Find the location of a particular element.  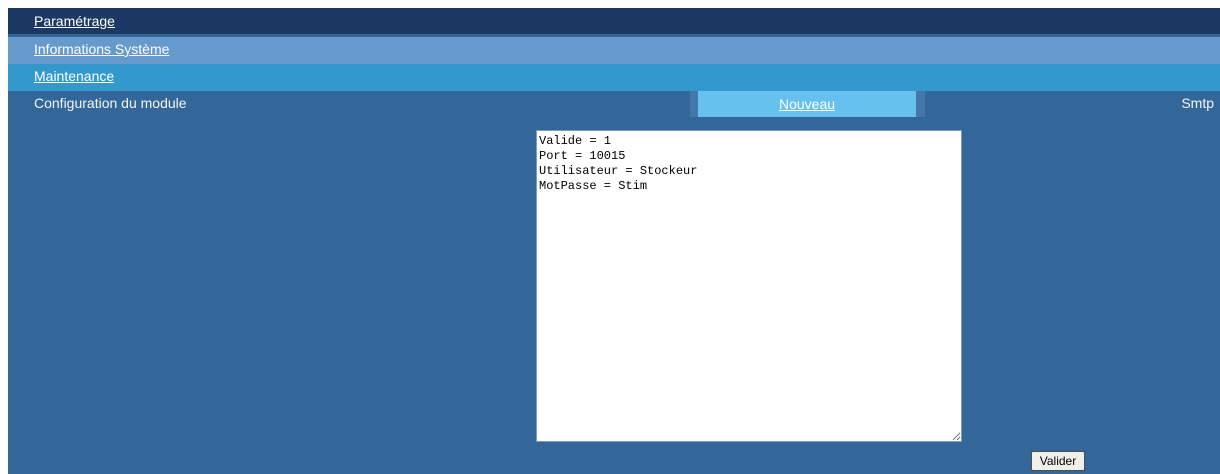

config-module-label: Configuration du module is located at coordinates (110, 103).